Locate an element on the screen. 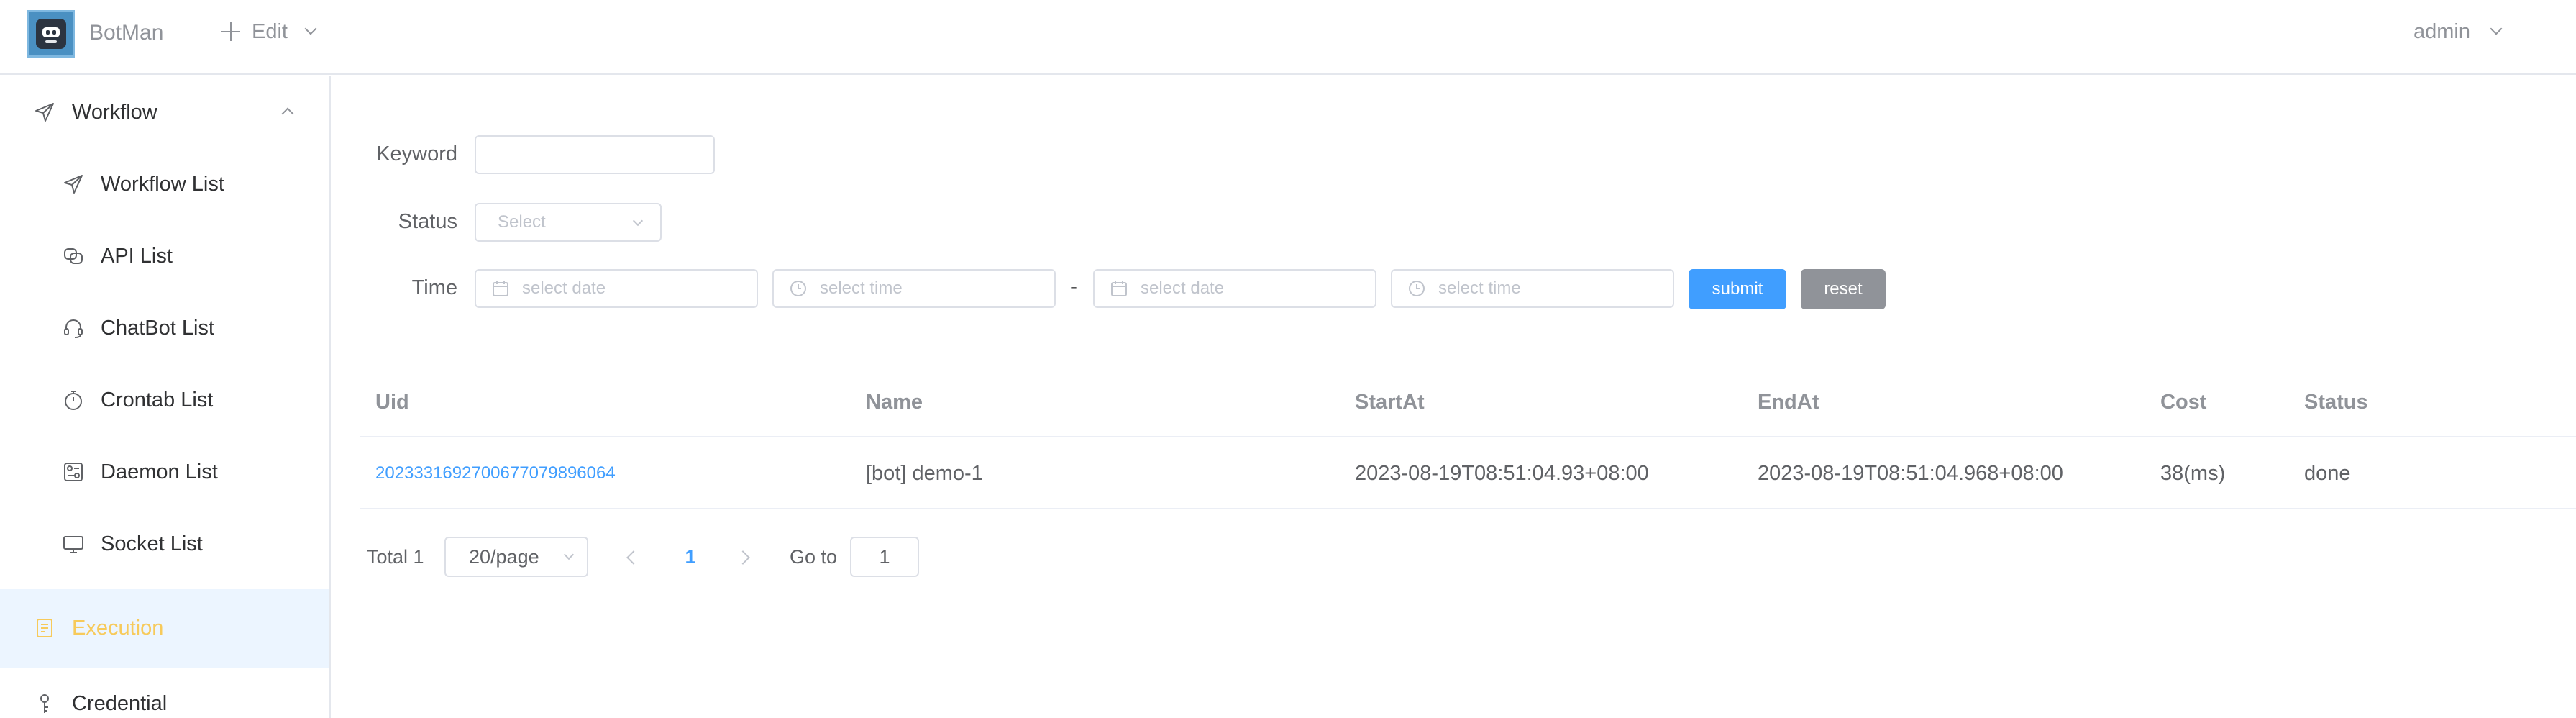 The height and width of the screenshot is (718, 2576). endat-cell: 2023-08-19T08:51:04.968+08:00 is located at coordinates (1910, 474).